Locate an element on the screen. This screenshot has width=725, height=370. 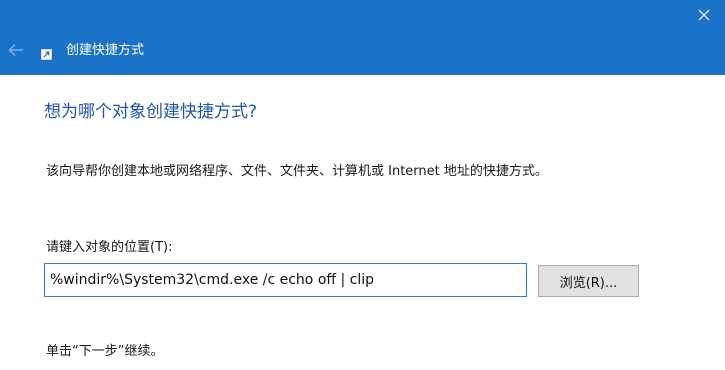
close-button is located at coordinates (704, 15).